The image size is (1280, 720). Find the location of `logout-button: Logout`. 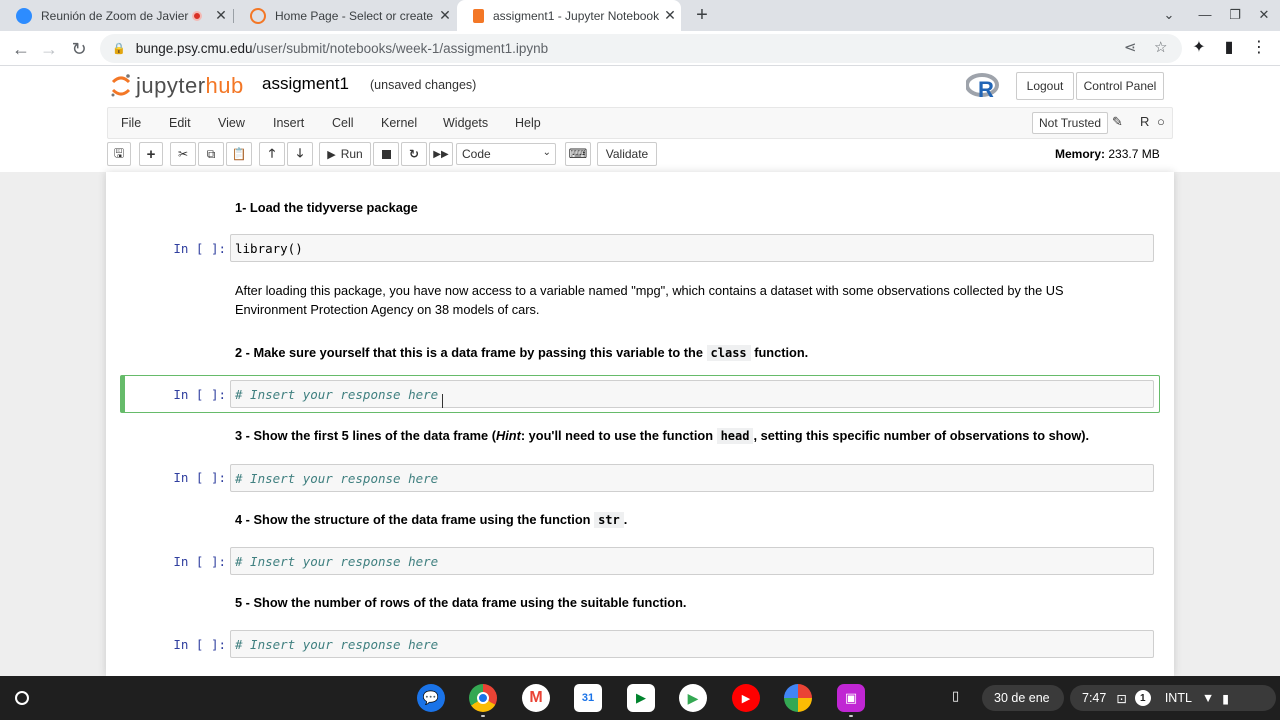

logout-button: Logout is located at coordinates (1045, 86).